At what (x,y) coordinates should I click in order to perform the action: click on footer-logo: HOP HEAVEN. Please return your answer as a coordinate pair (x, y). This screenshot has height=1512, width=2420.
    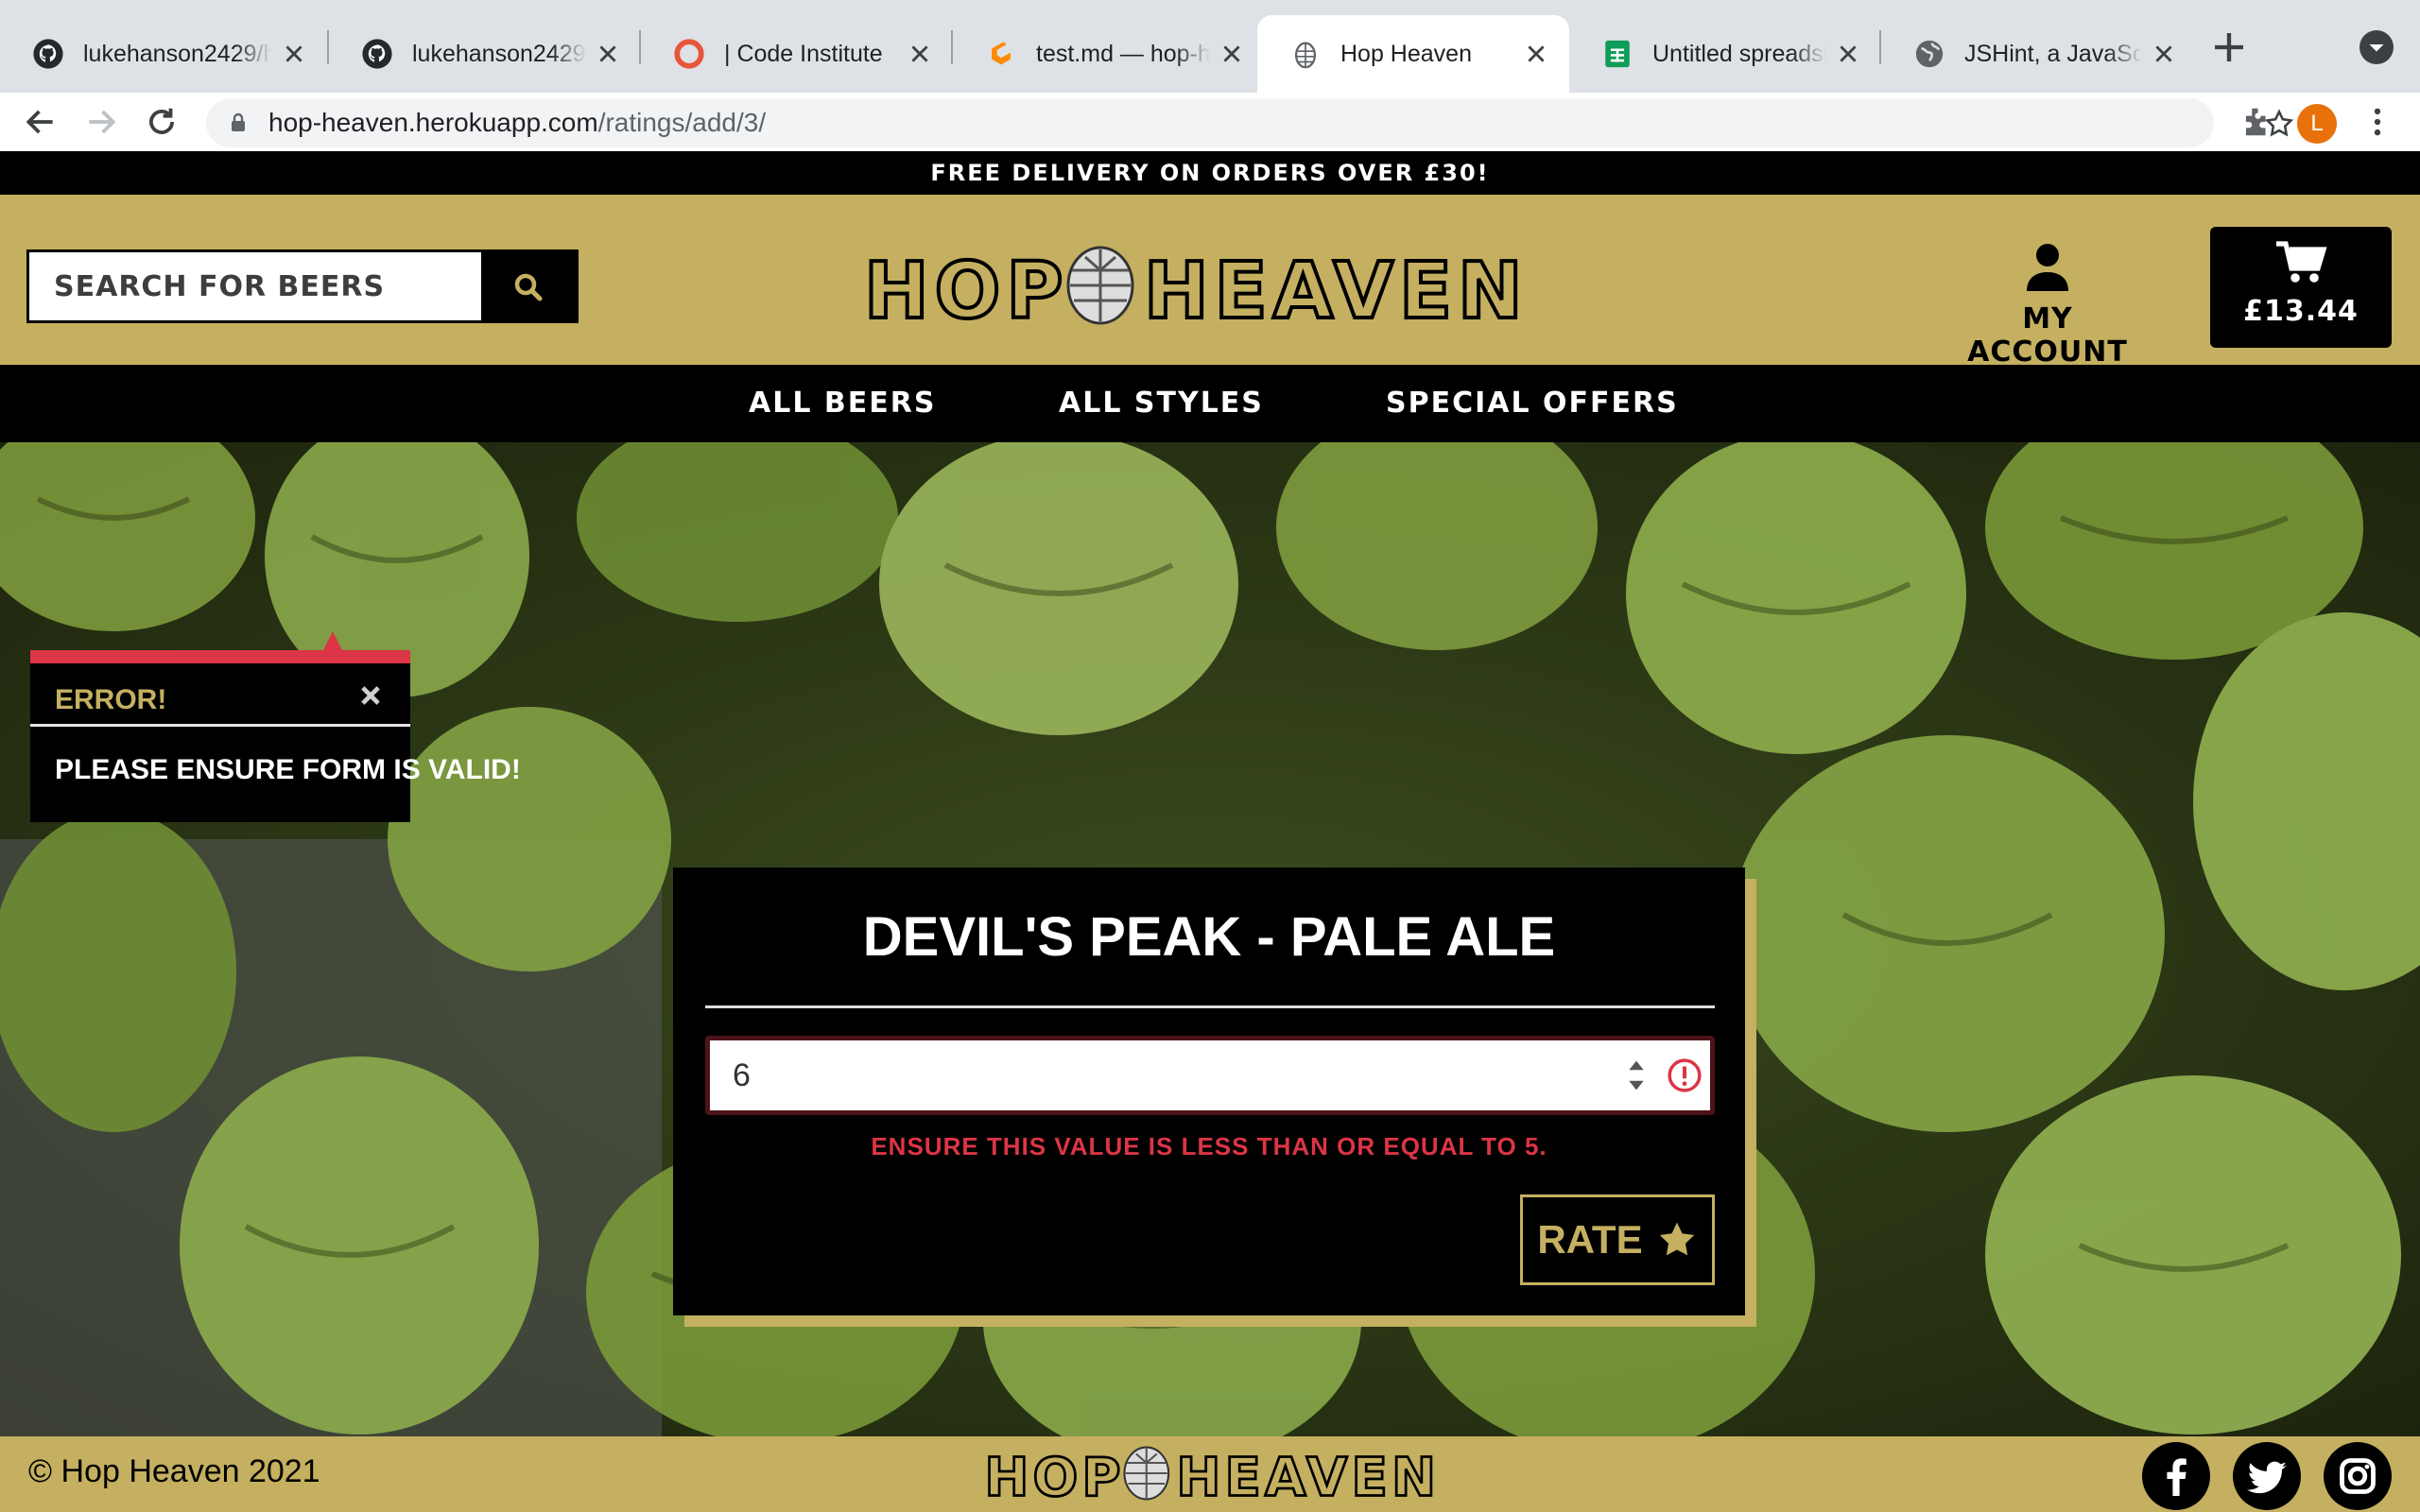
    Looking at the image, I should click on (1210, 1473).